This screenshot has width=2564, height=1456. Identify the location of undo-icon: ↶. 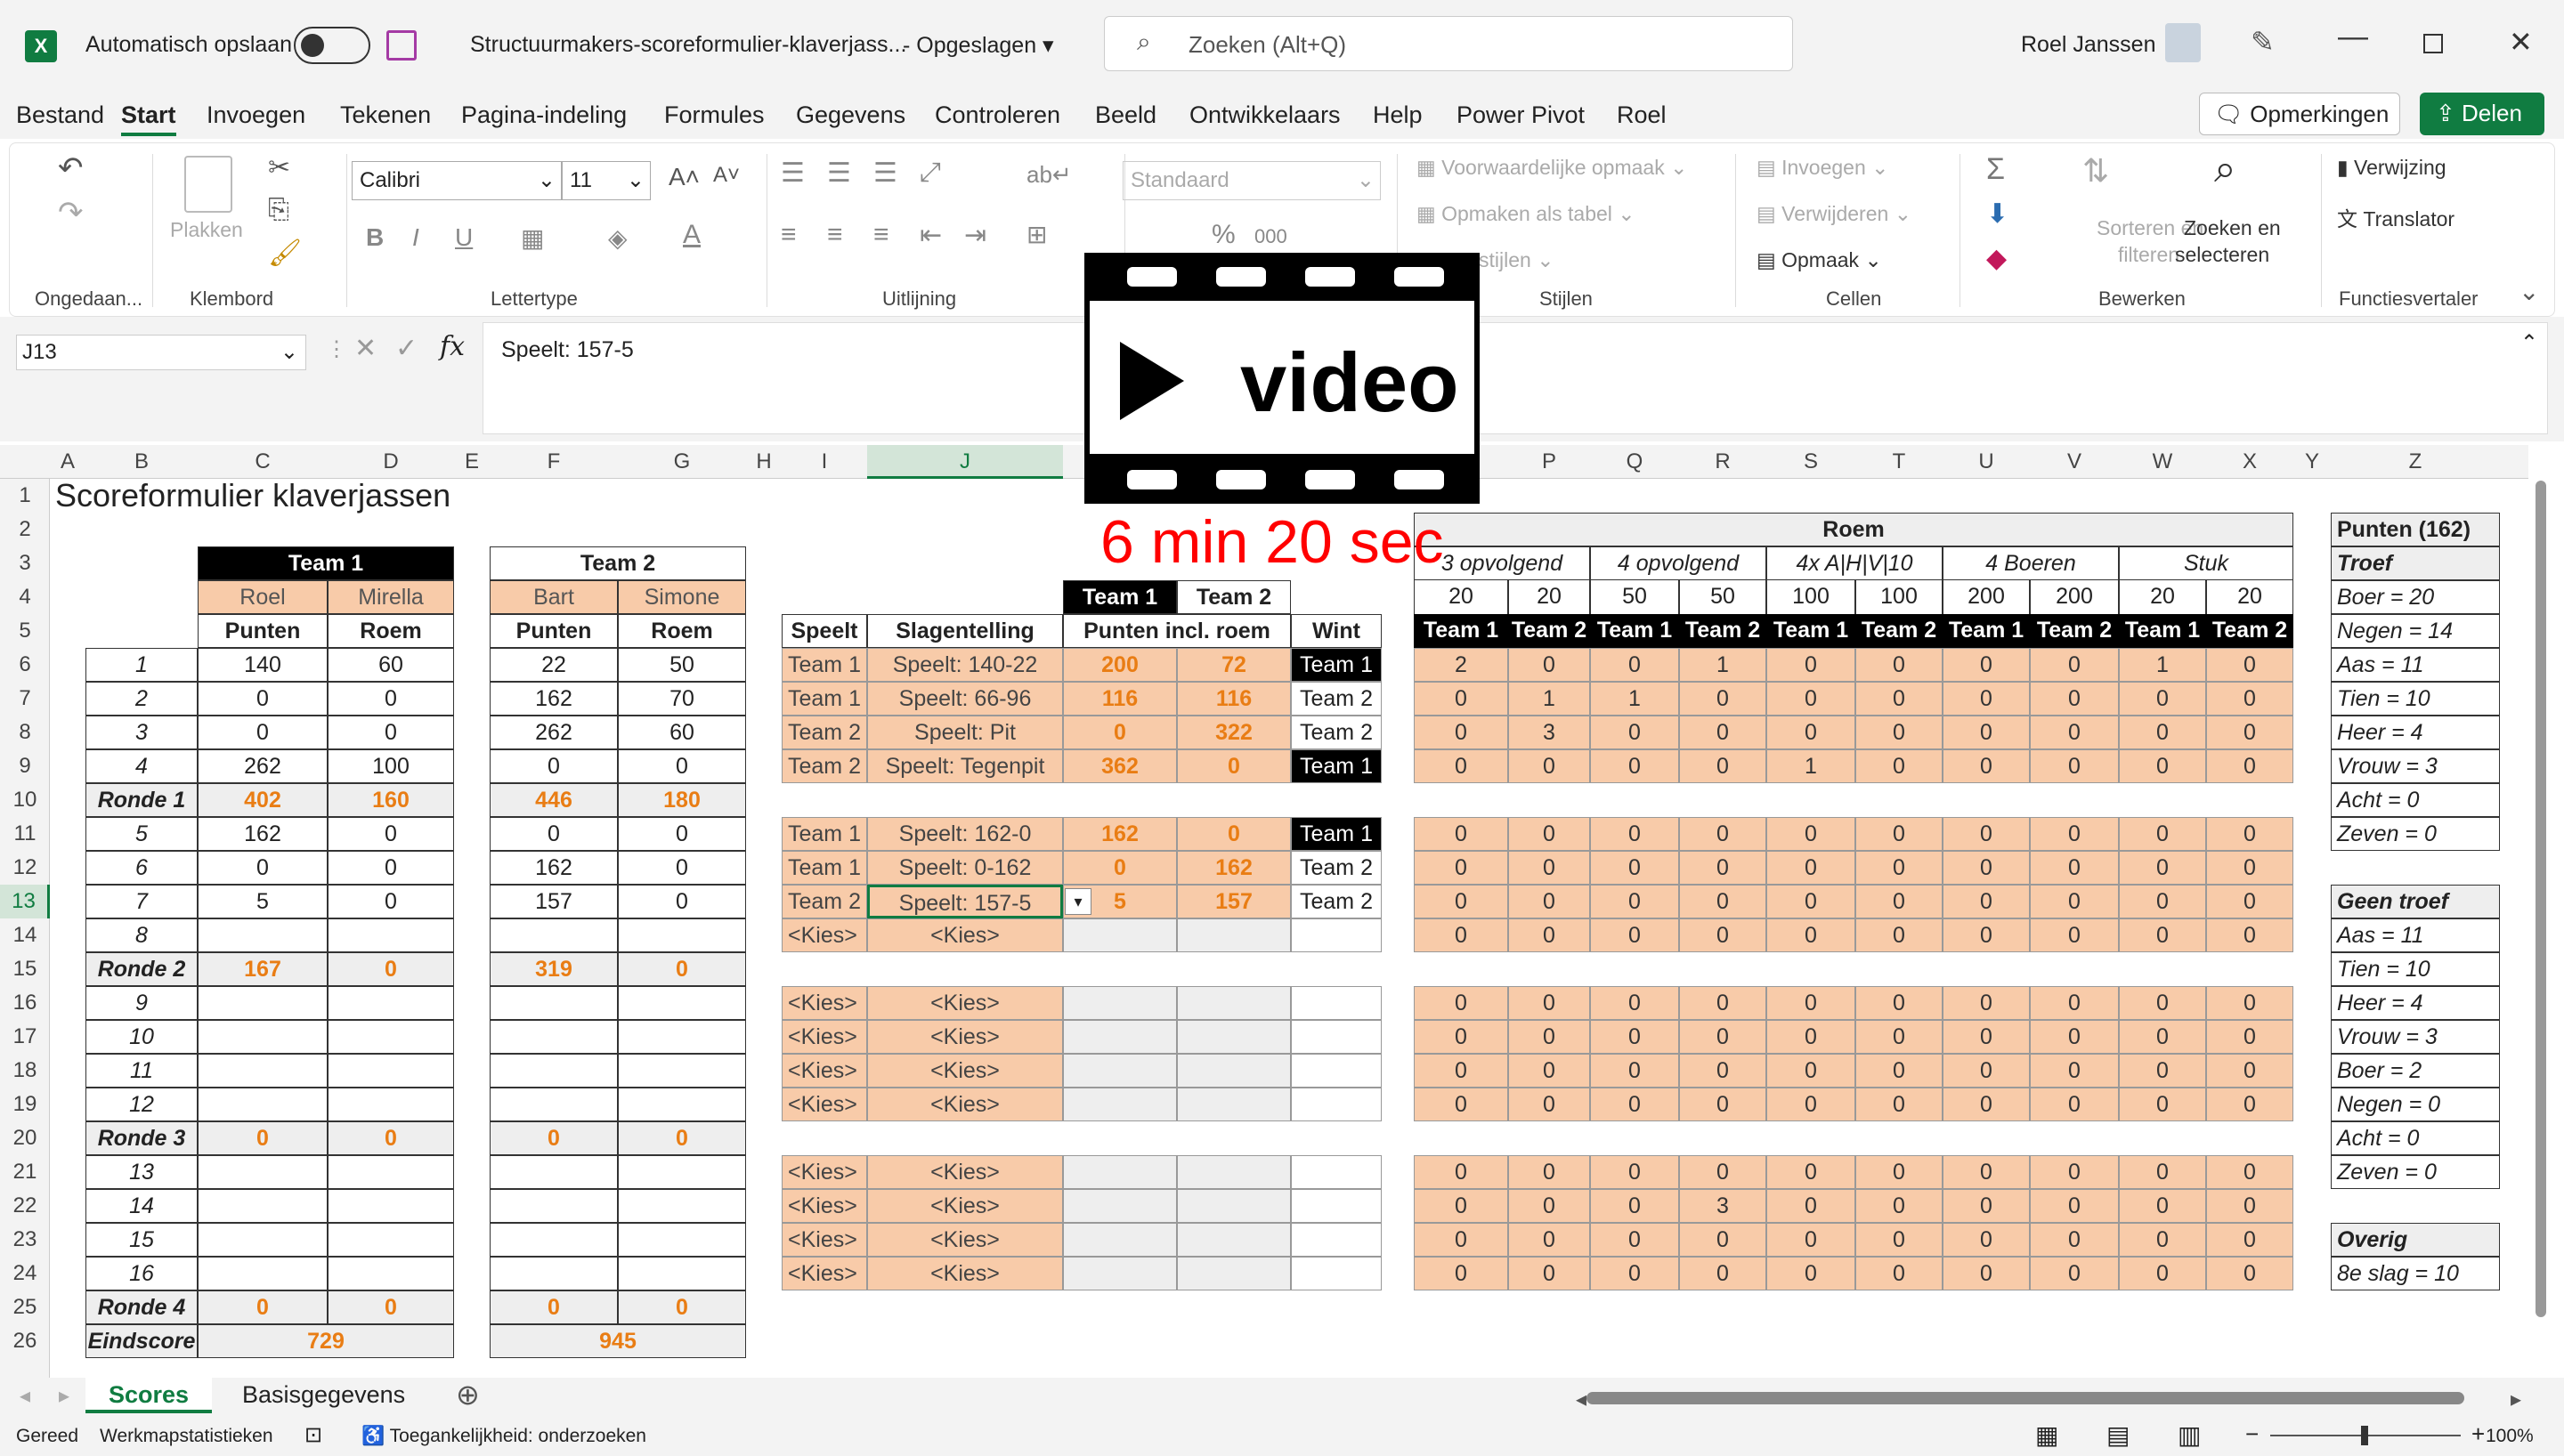
(71, 168).